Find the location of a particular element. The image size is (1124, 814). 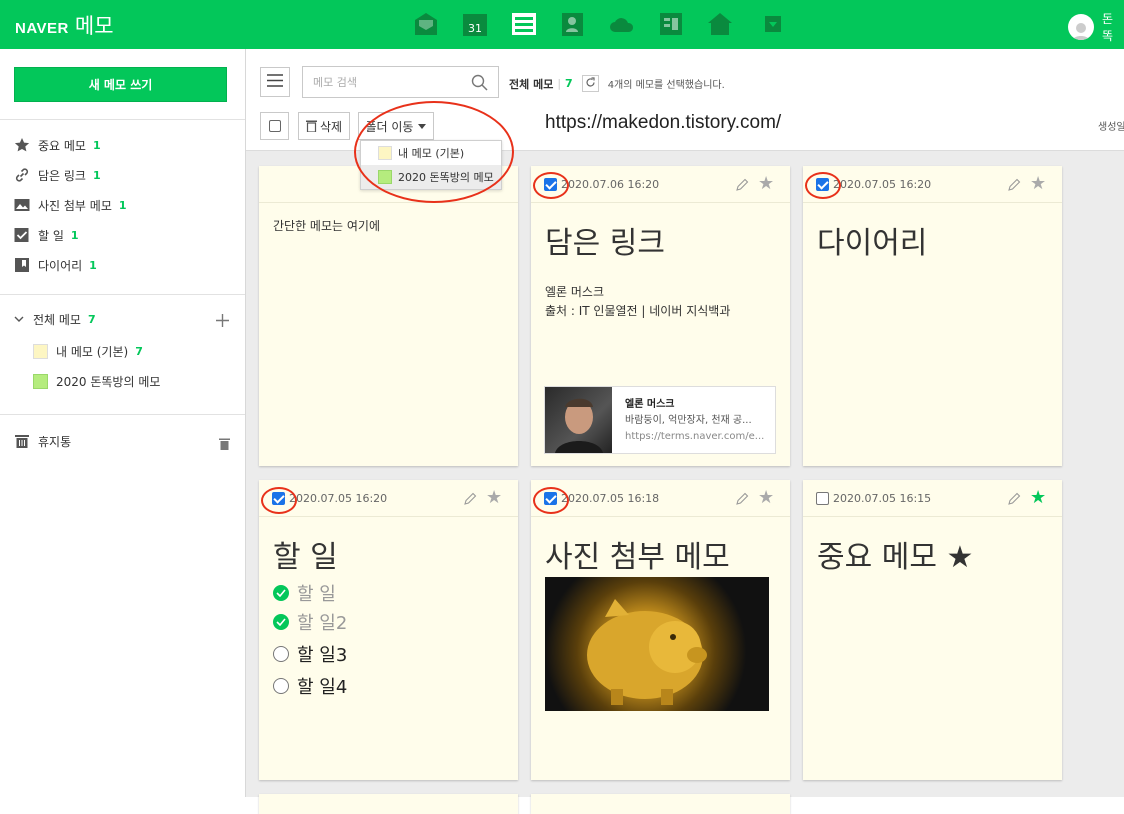

breadcrumb-title: 전체 메모 is located at coordinates (531, 84).